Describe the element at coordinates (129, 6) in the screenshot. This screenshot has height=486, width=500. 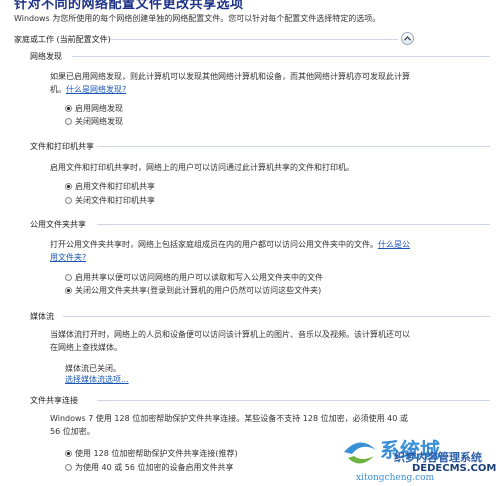
I see `page-title: 针对不同的网络配置文件更改共享选项` at that location.